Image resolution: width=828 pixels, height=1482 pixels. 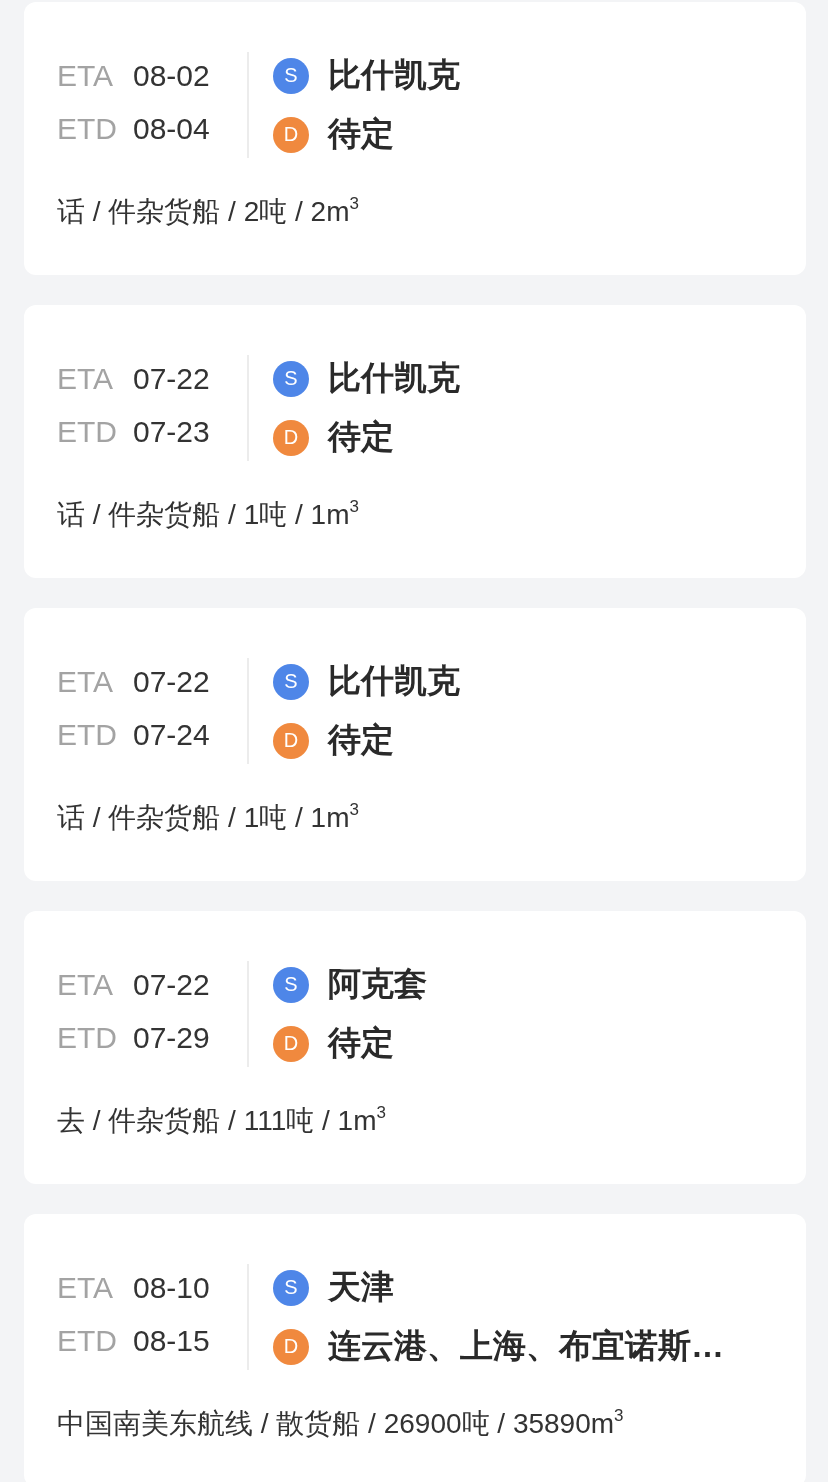 I want to click on port-name: 天津, so click(x=361, y=1287).